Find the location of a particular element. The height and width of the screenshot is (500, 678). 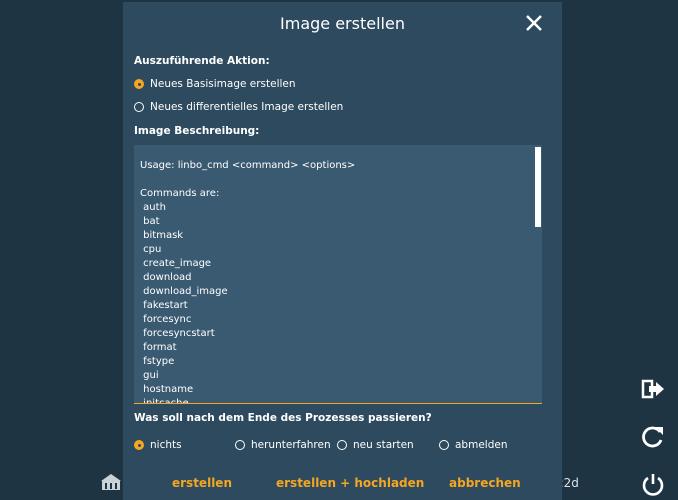

after-option-label: nichts is located at coordinates (166, 445).